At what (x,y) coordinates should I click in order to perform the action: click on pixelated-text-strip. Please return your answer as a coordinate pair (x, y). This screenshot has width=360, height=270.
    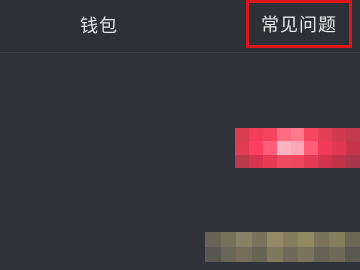
    Looking at the image, I should click on (282, 247).